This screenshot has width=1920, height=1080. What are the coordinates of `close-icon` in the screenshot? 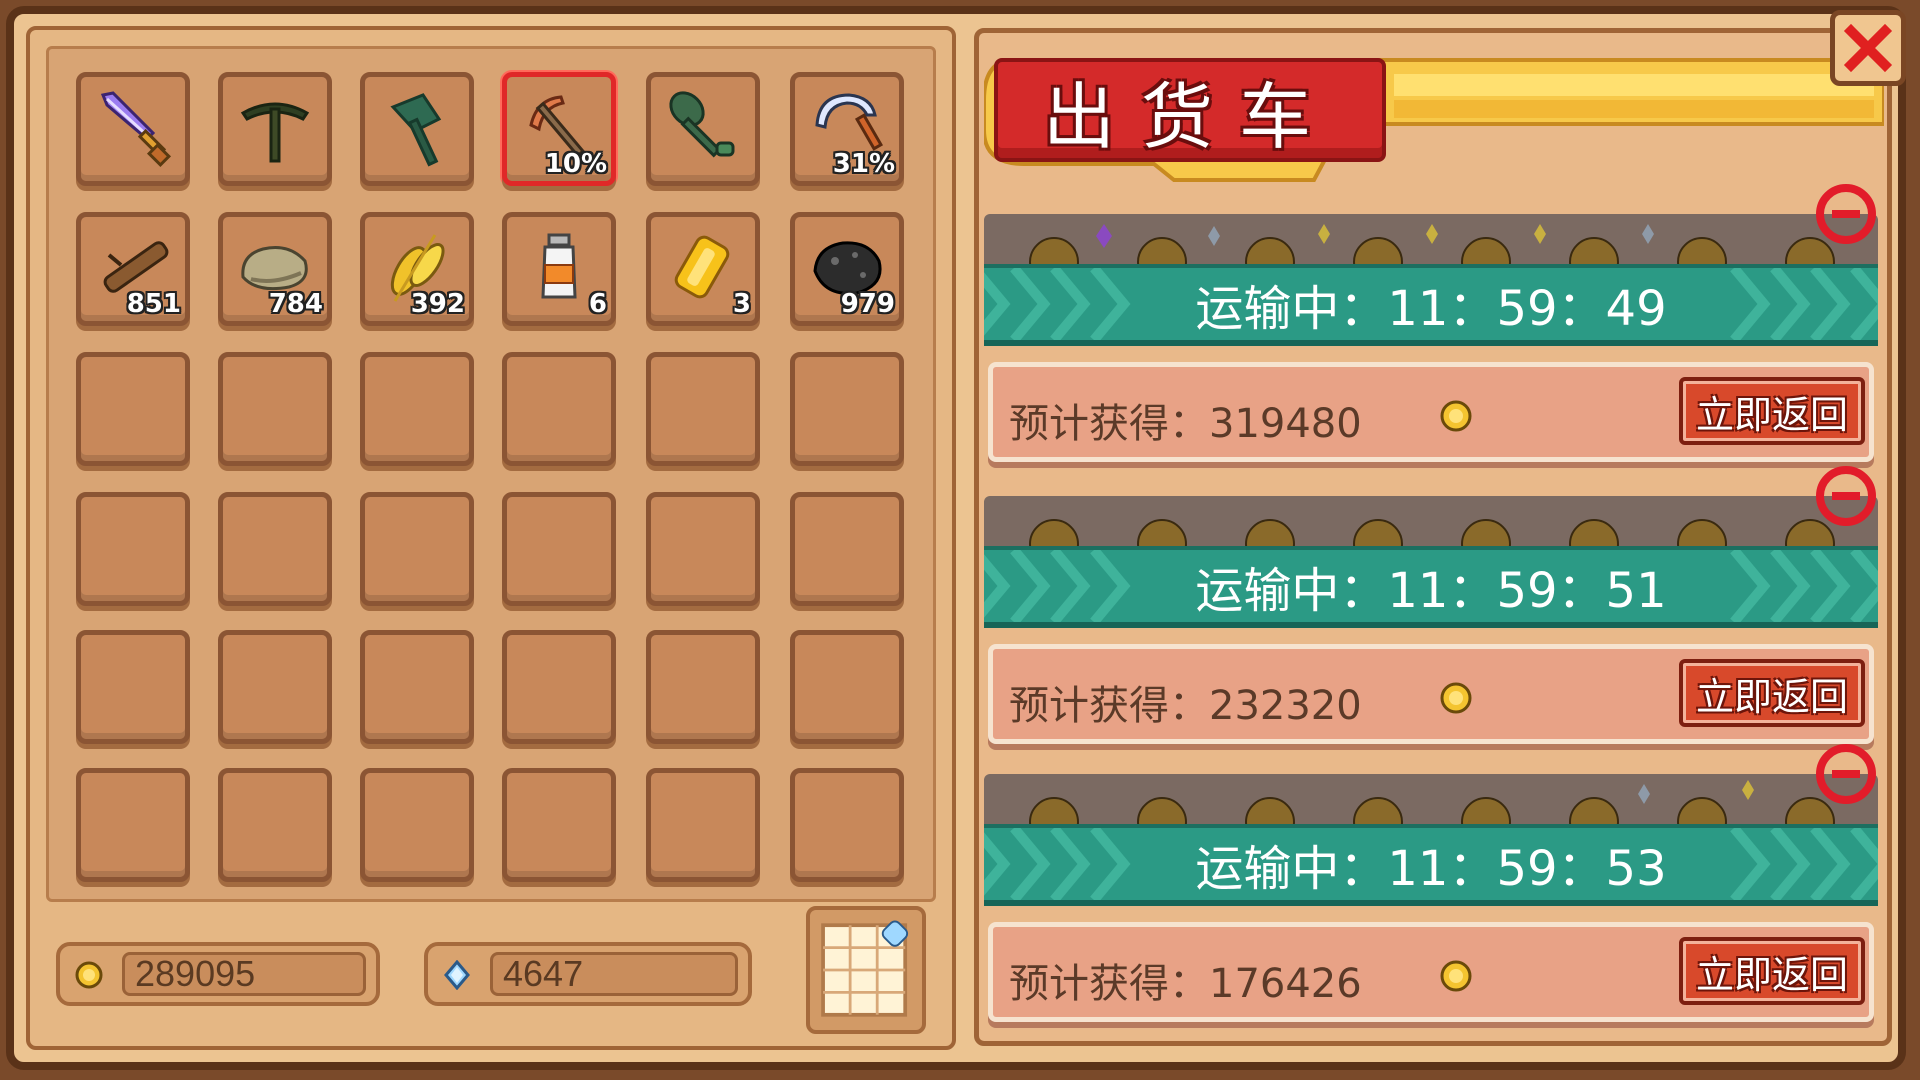 It's located at (1868, 48).